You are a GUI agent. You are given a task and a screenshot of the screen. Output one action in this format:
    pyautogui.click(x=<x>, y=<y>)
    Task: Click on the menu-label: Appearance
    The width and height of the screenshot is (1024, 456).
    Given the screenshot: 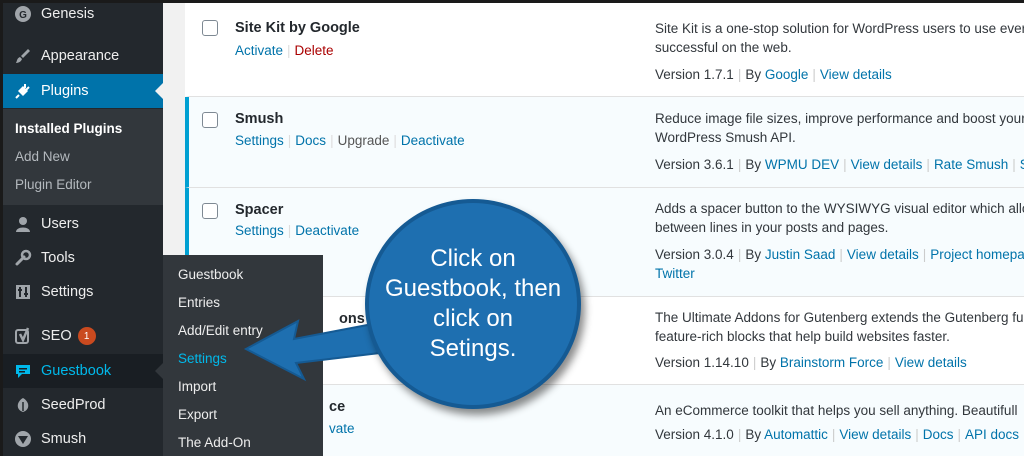 What is the action you would take?
    pyautogui.click(x=80, y=56)
    